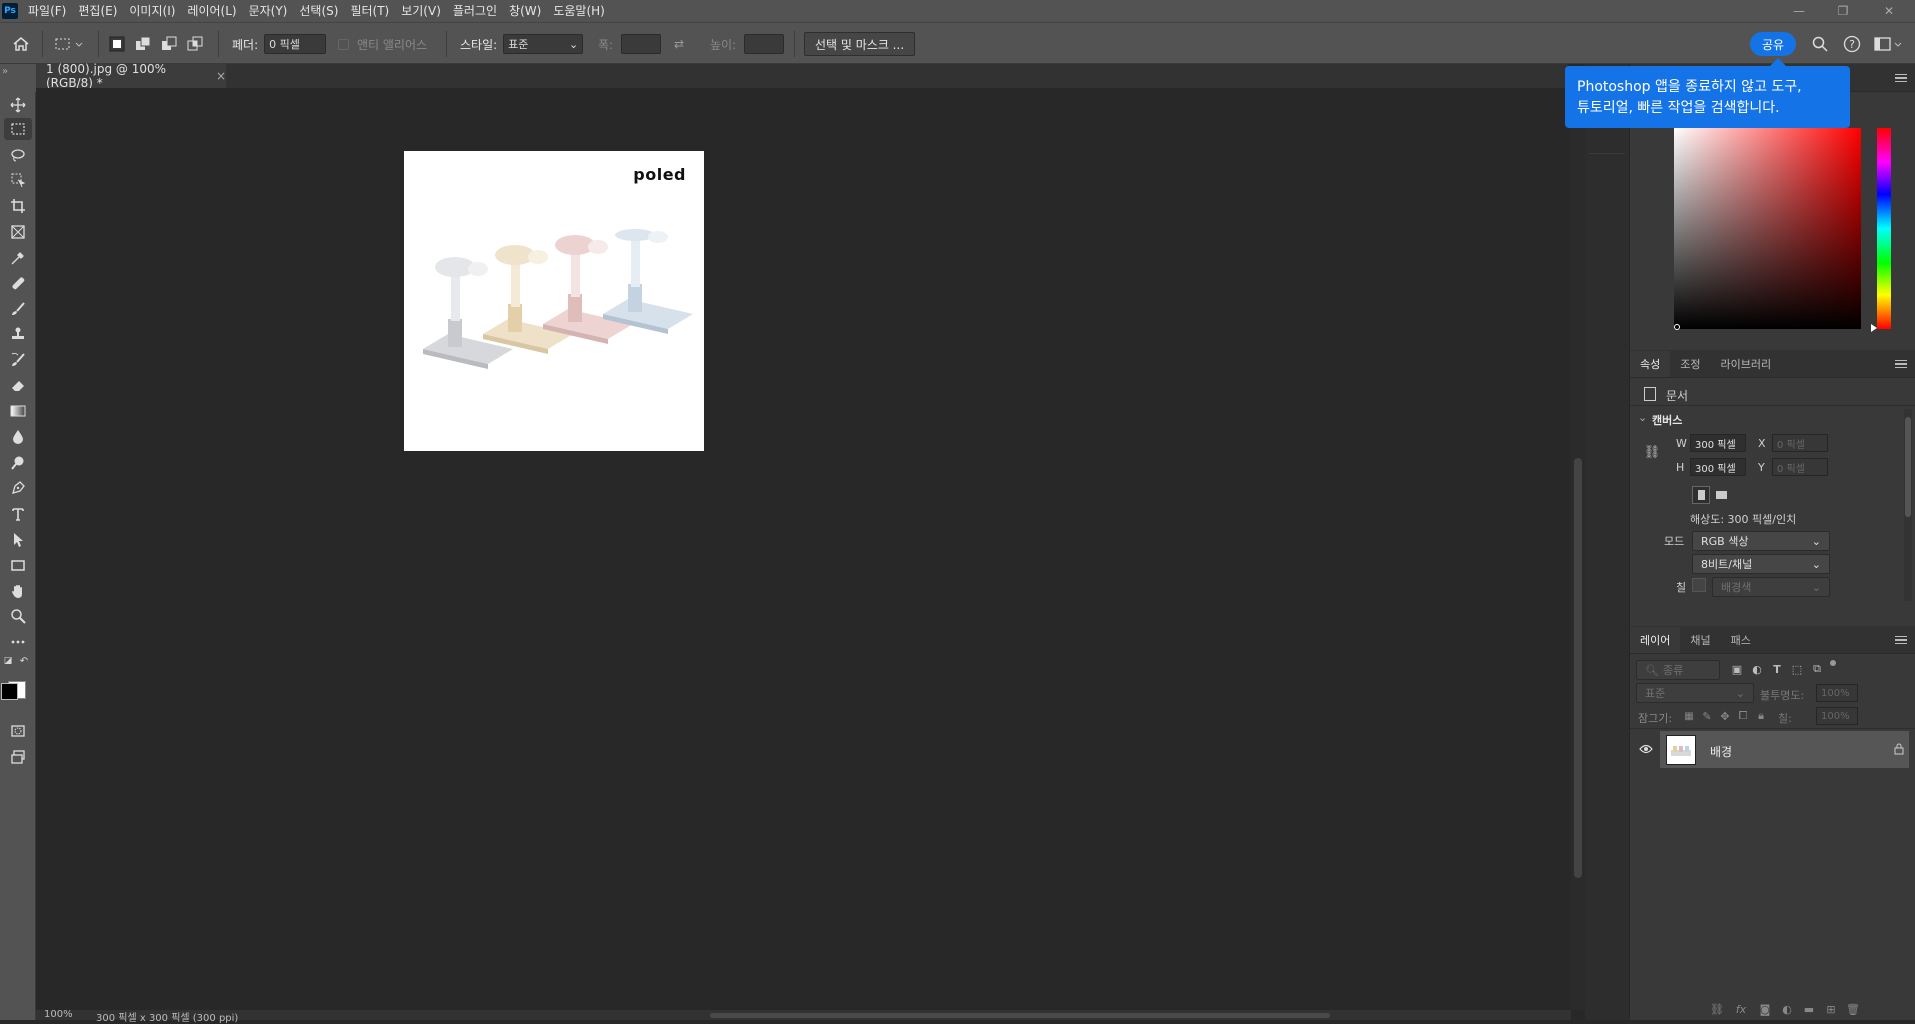 This screenshot has width=1915, height=1024. What do you see at coordinates (69, 44) in the screenshot?
I see `marquee-preset-icon` at bounding box center [69, 44].